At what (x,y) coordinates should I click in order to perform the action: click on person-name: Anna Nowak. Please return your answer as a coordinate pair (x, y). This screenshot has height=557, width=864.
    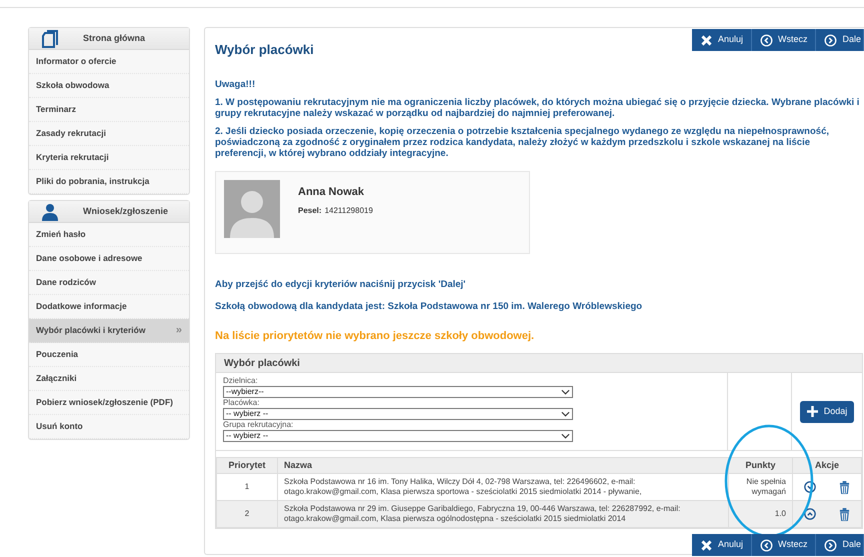
    Looking at the image, I should click on (332, 192).